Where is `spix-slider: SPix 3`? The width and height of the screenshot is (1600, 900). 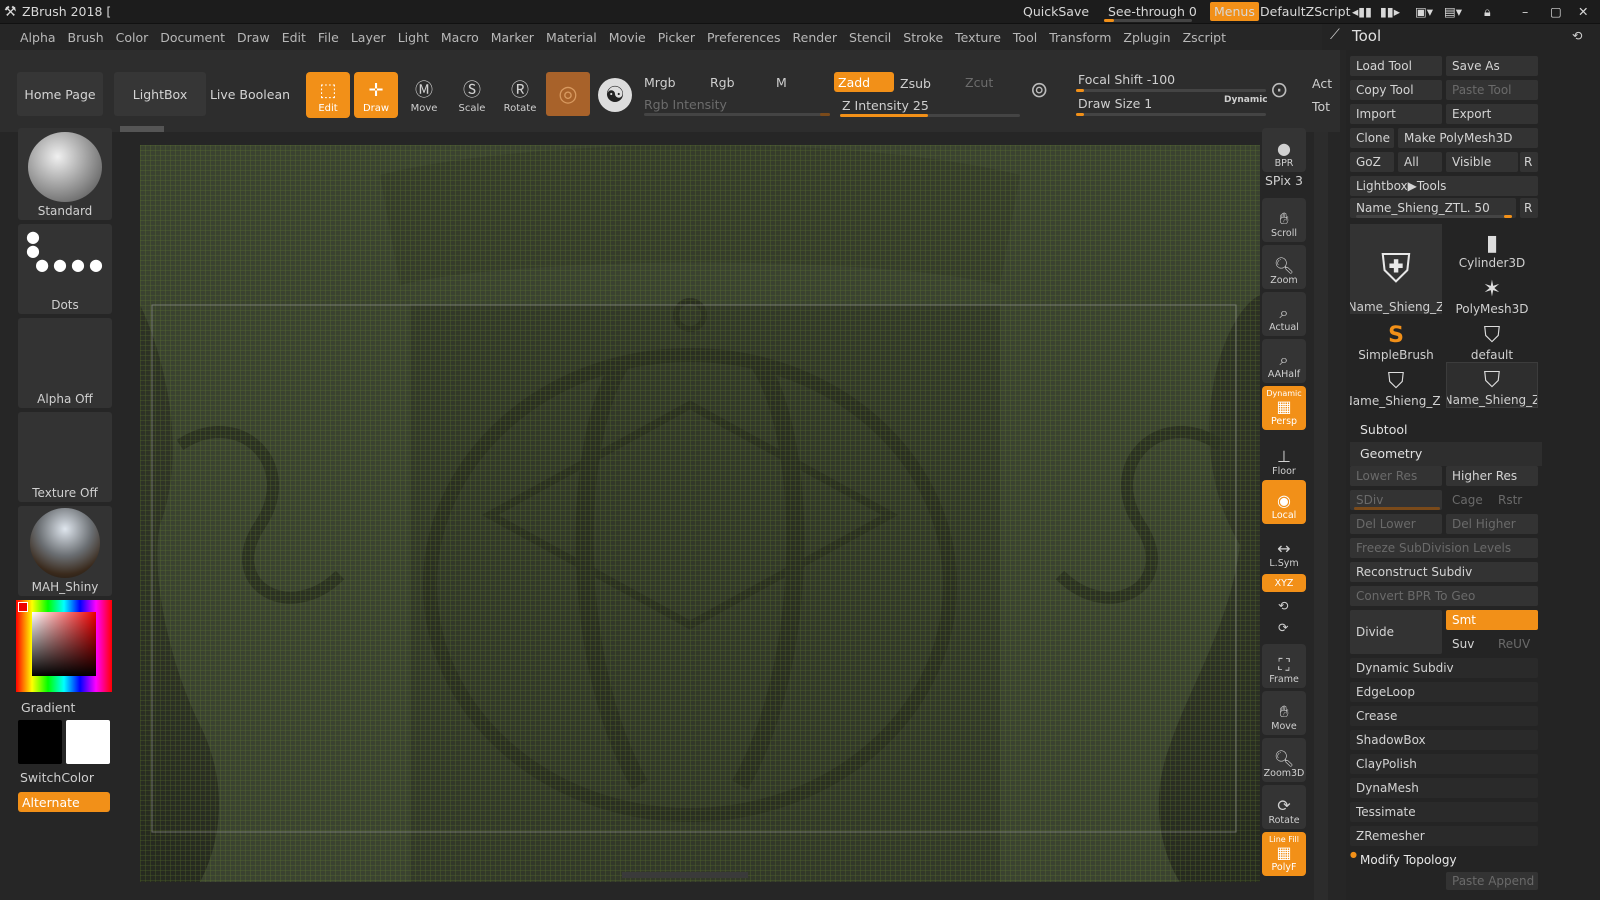 spix-slider: SPix 3 is located at coordinates (1284, 180).